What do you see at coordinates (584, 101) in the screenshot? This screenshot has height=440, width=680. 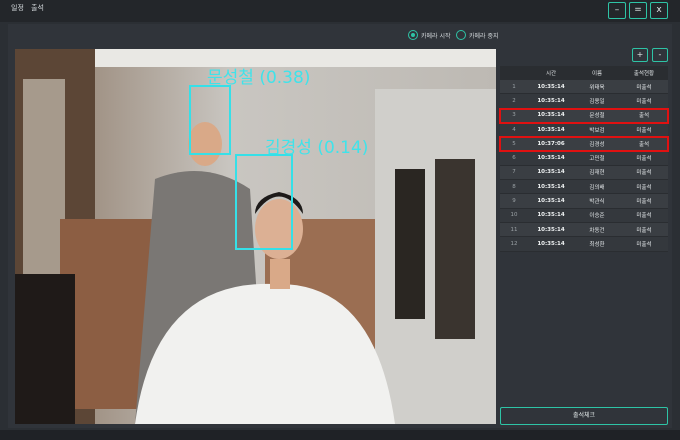 I see `table-row: 2 10:35:14 김용일 미출석` at bounding box center [584, 101].